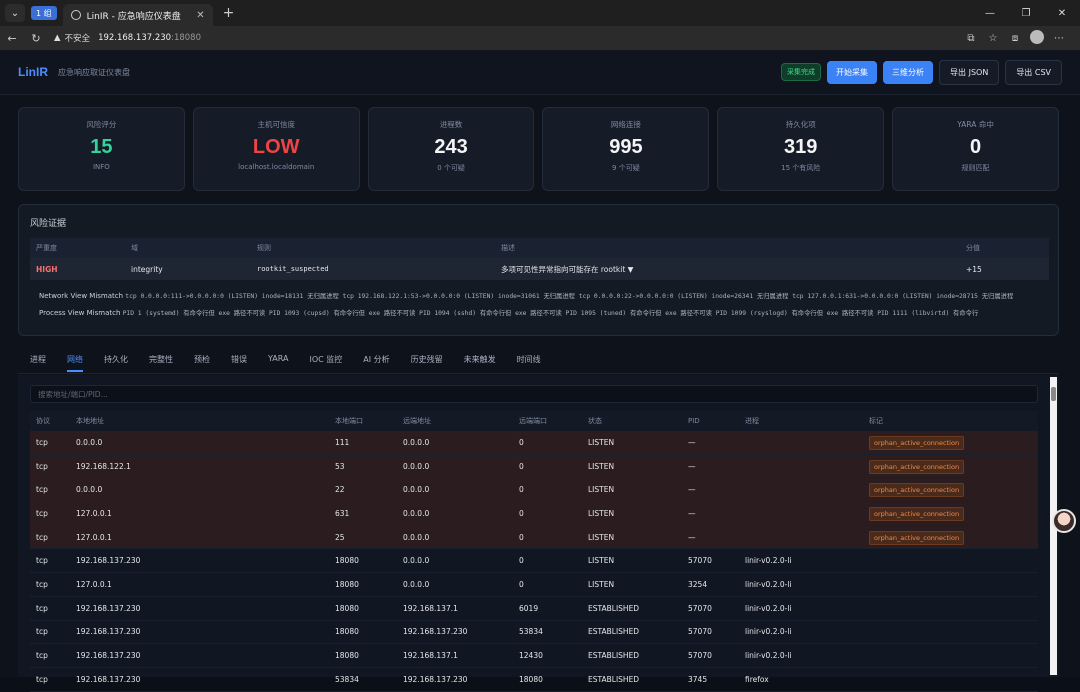 The image size is (1080, 692). I want to click on header-actions: 采集完成 开始采集 三维分析 导出 JSON 导出 CSV, so click(921, 72).